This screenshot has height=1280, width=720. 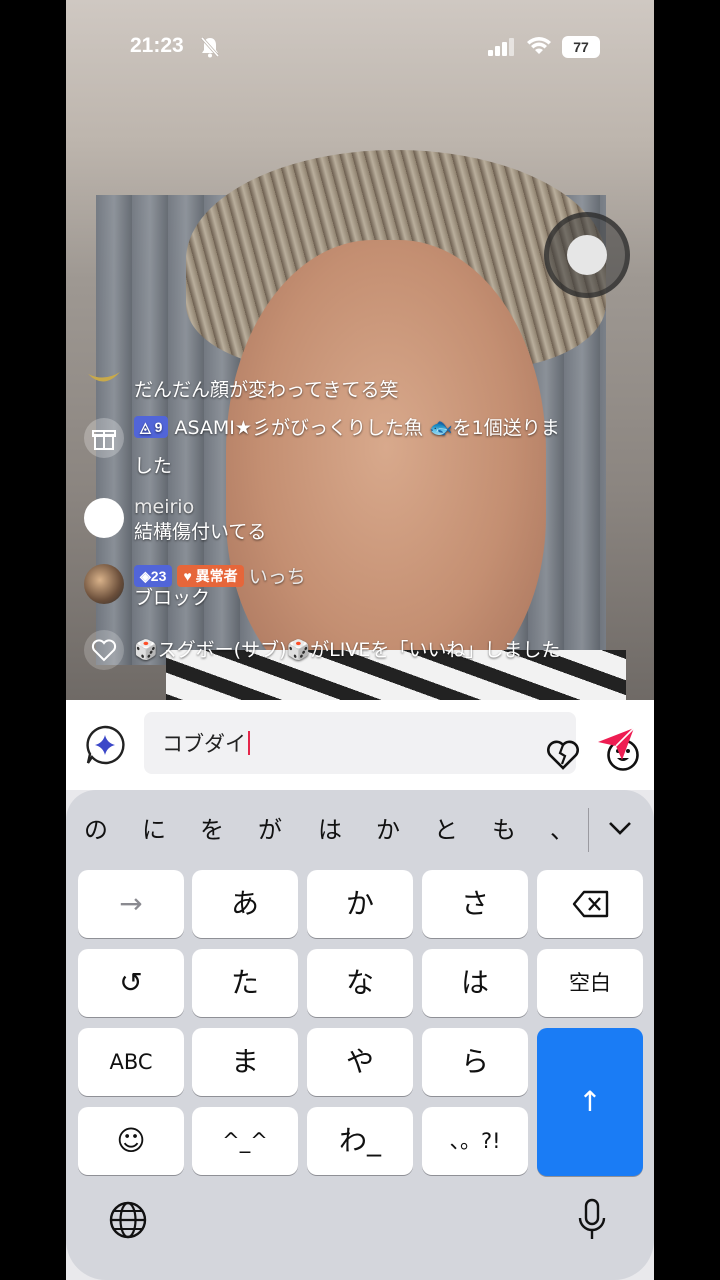 What do you see at coordinates (131, 1062) in the screenshot?
I see `key-abc: ABC` at bounding box center [131, 1062].